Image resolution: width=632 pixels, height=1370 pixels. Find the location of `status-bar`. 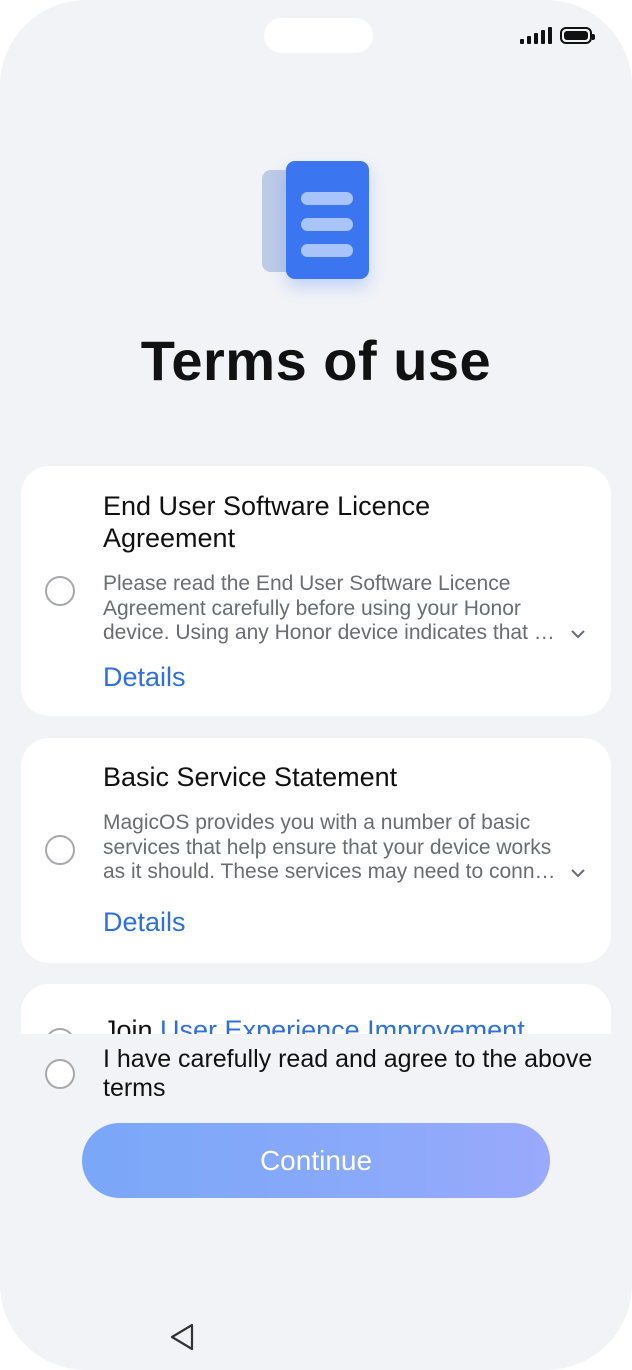

status-bar is located at coordinates (557, 35).